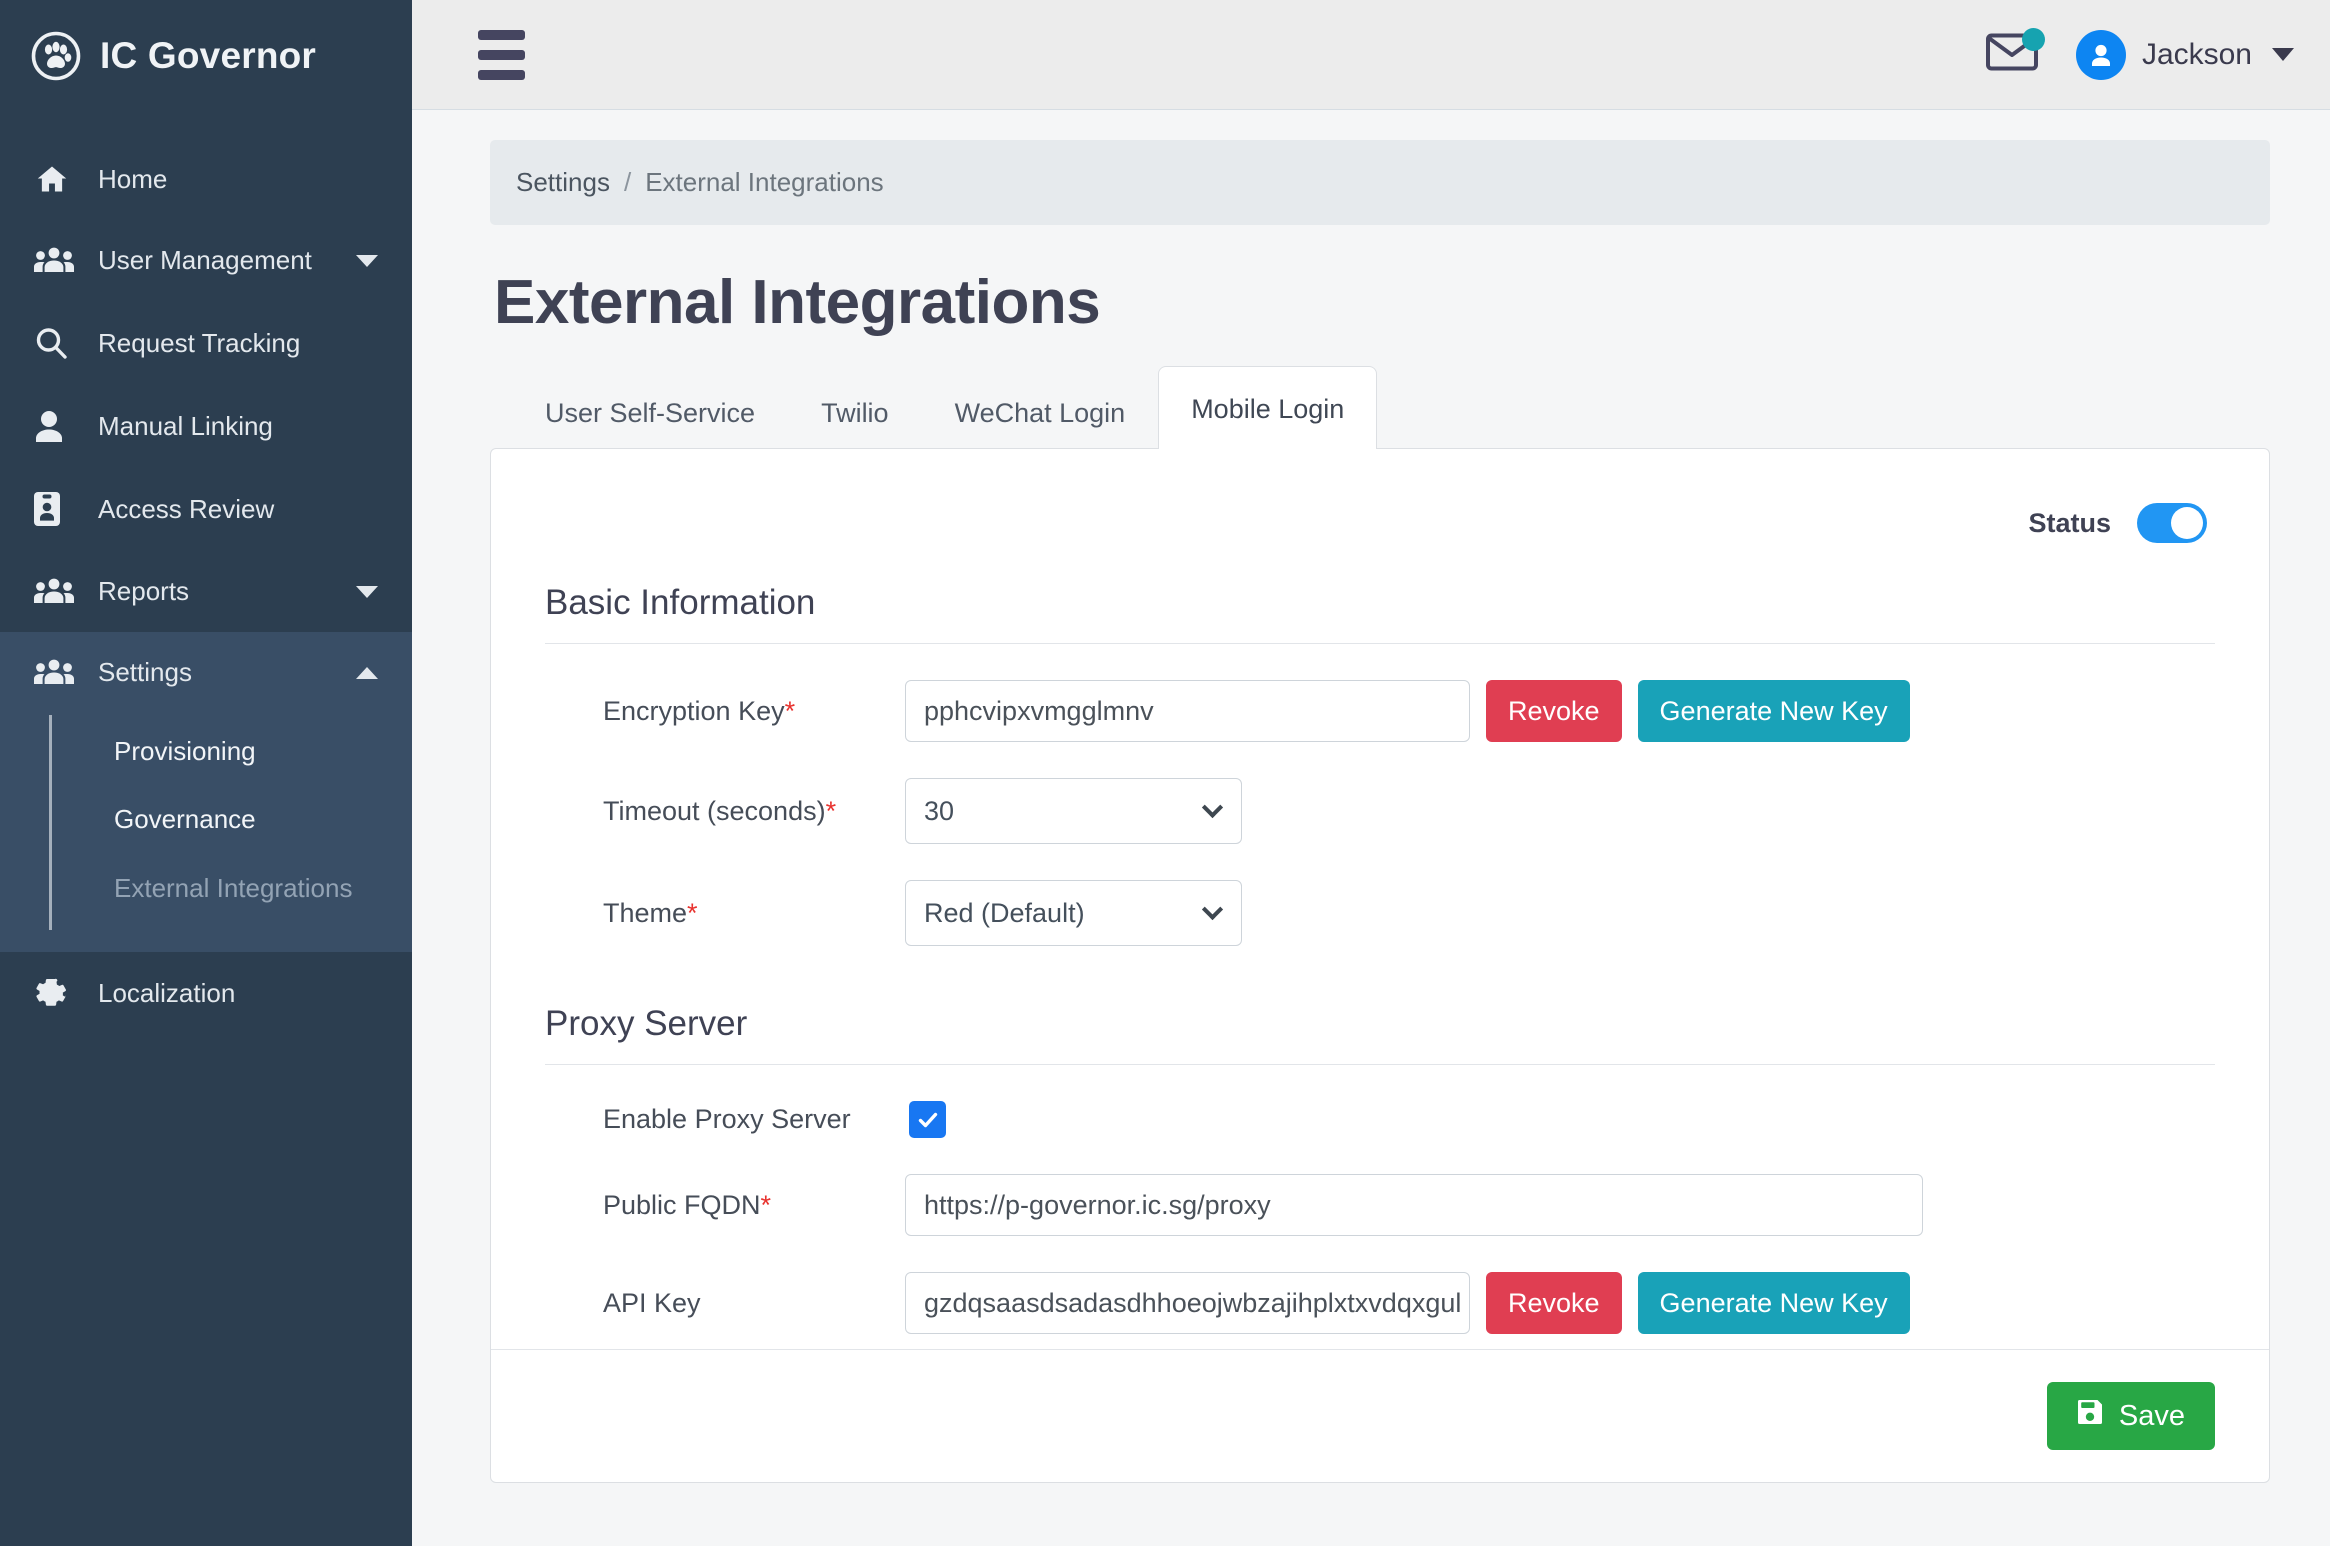 Image resolution: width=2330 pixels, height=1546 pixels. I want to click on sidebar-subitem-governance: Governance, so click(206, 819).